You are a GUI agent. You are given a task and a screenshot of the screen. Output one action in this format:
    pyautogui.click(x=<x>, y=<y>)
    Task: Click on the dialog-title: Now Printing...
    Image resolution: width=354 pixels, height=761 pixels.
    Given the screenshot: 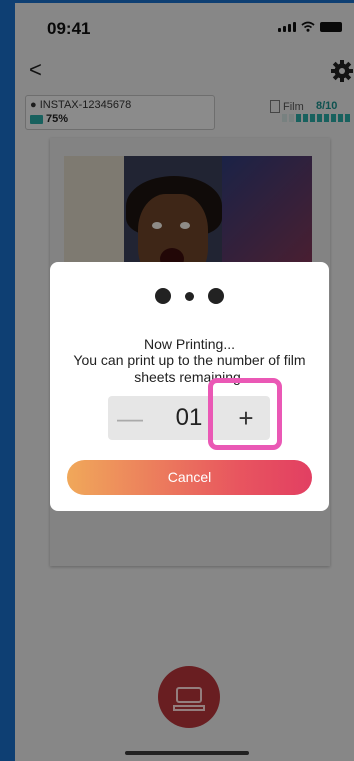 What is the action you would take?
    pyautogui.click(x=189, y=344)
    